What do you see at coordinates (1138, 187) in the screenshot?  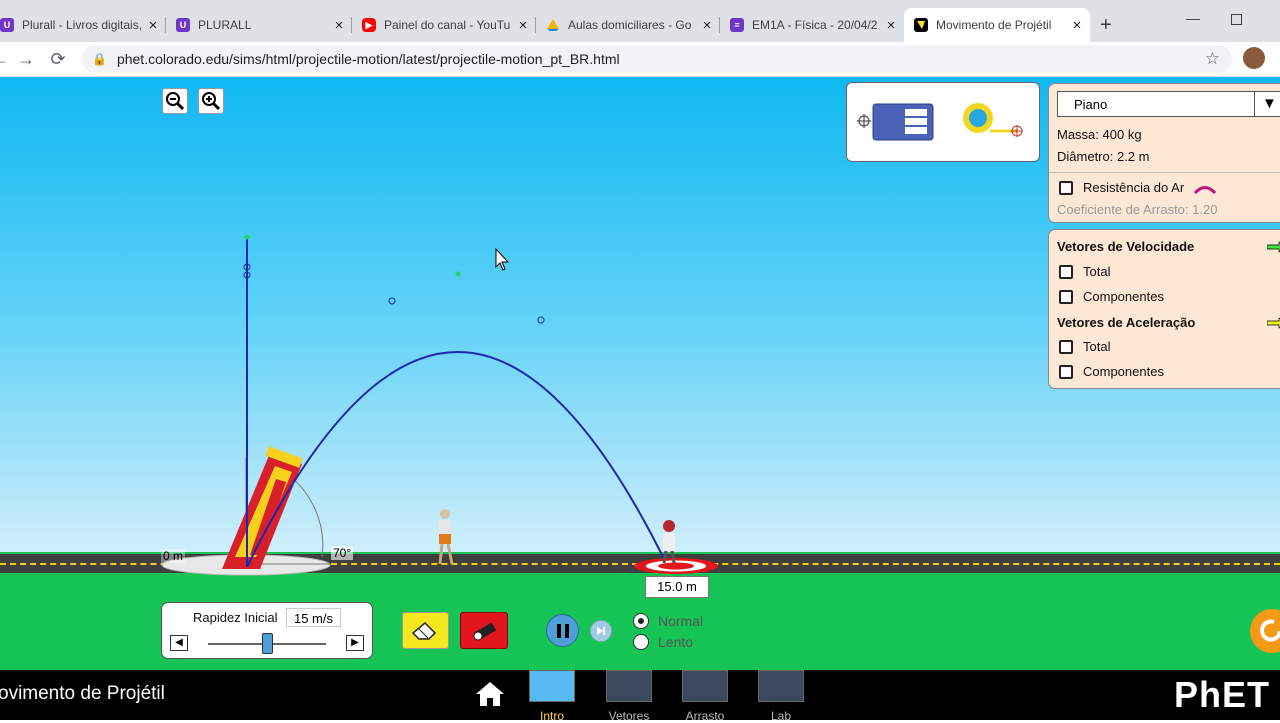 I see `air-resistance-toggle: Resistência do Ar` at bounding box center [1138, 187].